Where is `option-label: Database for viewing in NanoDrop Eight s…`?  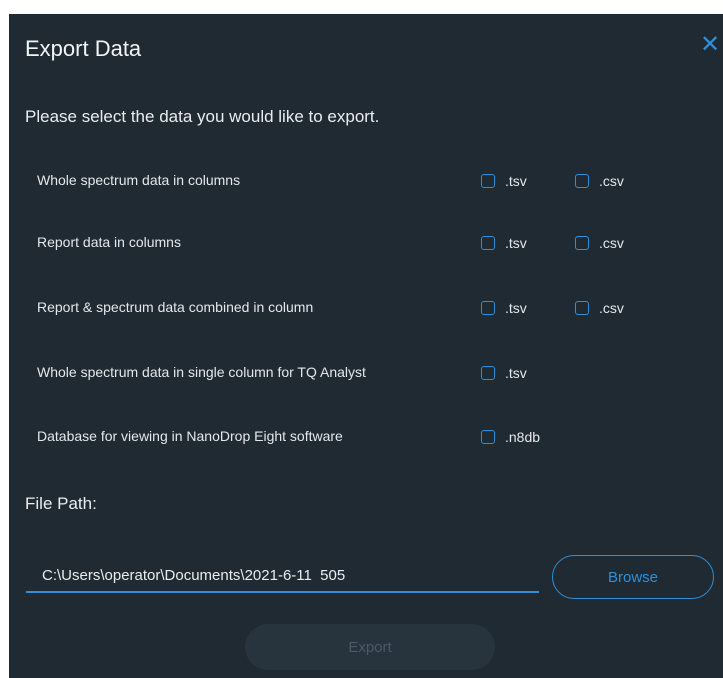 option-label: Database for viewing in NanoDrop Eight s… is located at coordinates (190, 436).